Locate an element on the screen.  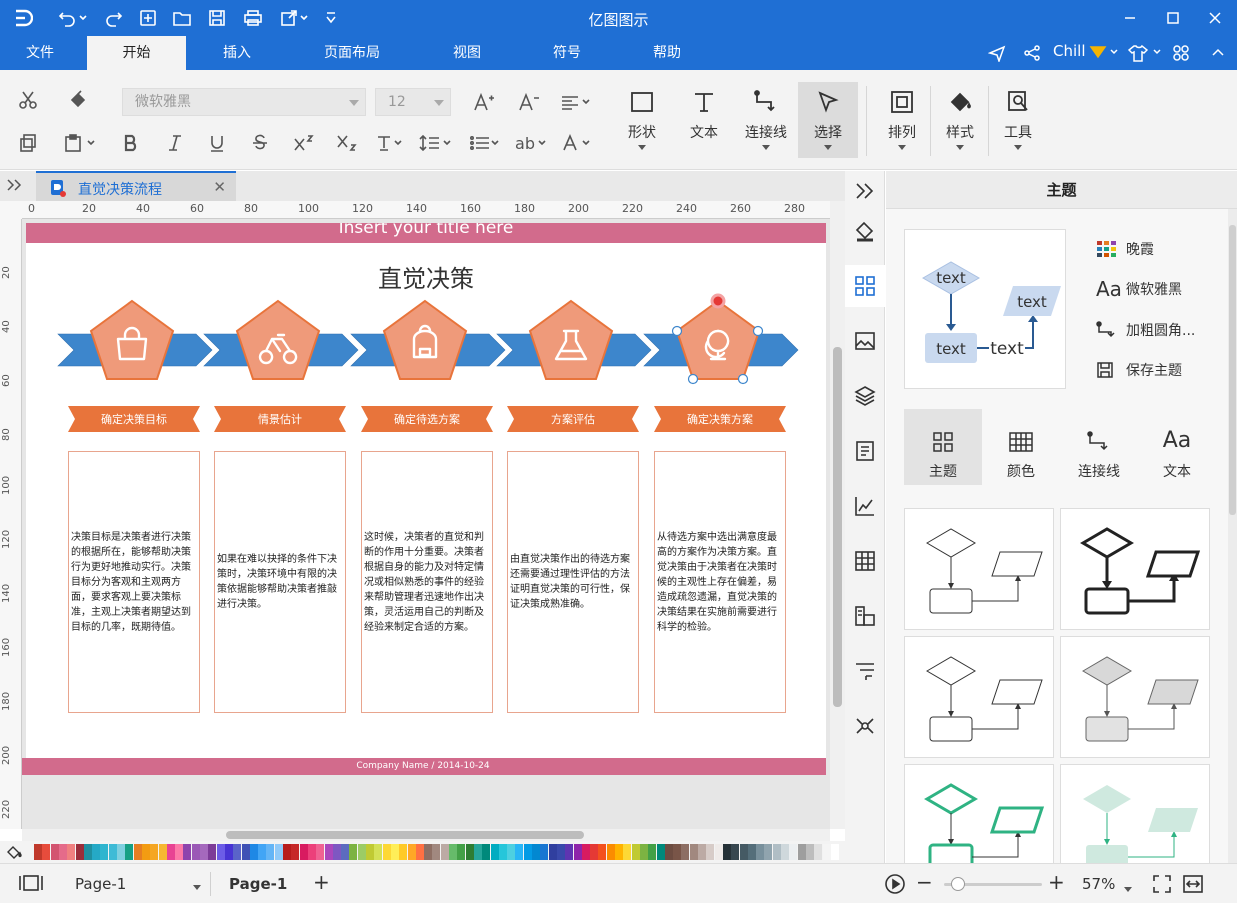
user-dropdown-icon is located at coordinates (1114, 52).